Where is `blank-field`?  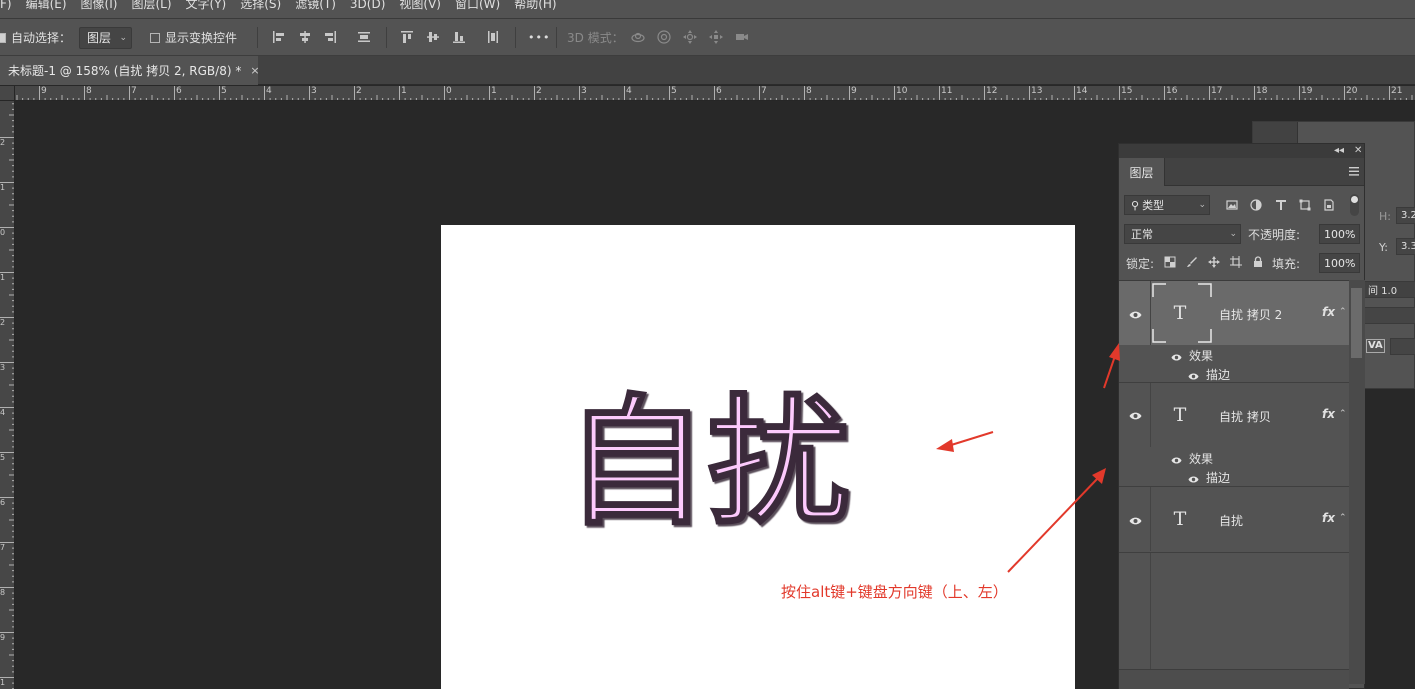
blank-field is located at coordinates (1389, 315).